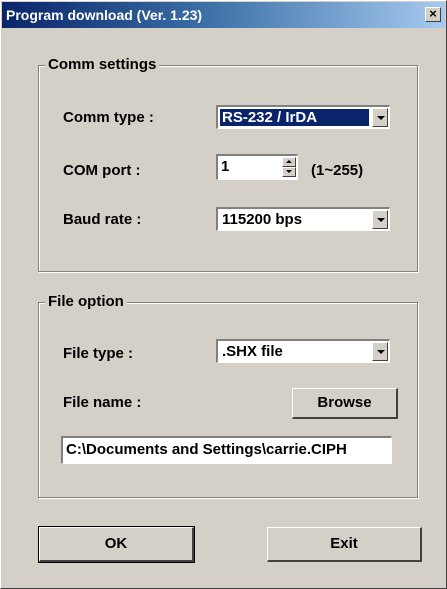 The image size is (447, 589). I want to click on ok-button: OK, so click(116, 544).